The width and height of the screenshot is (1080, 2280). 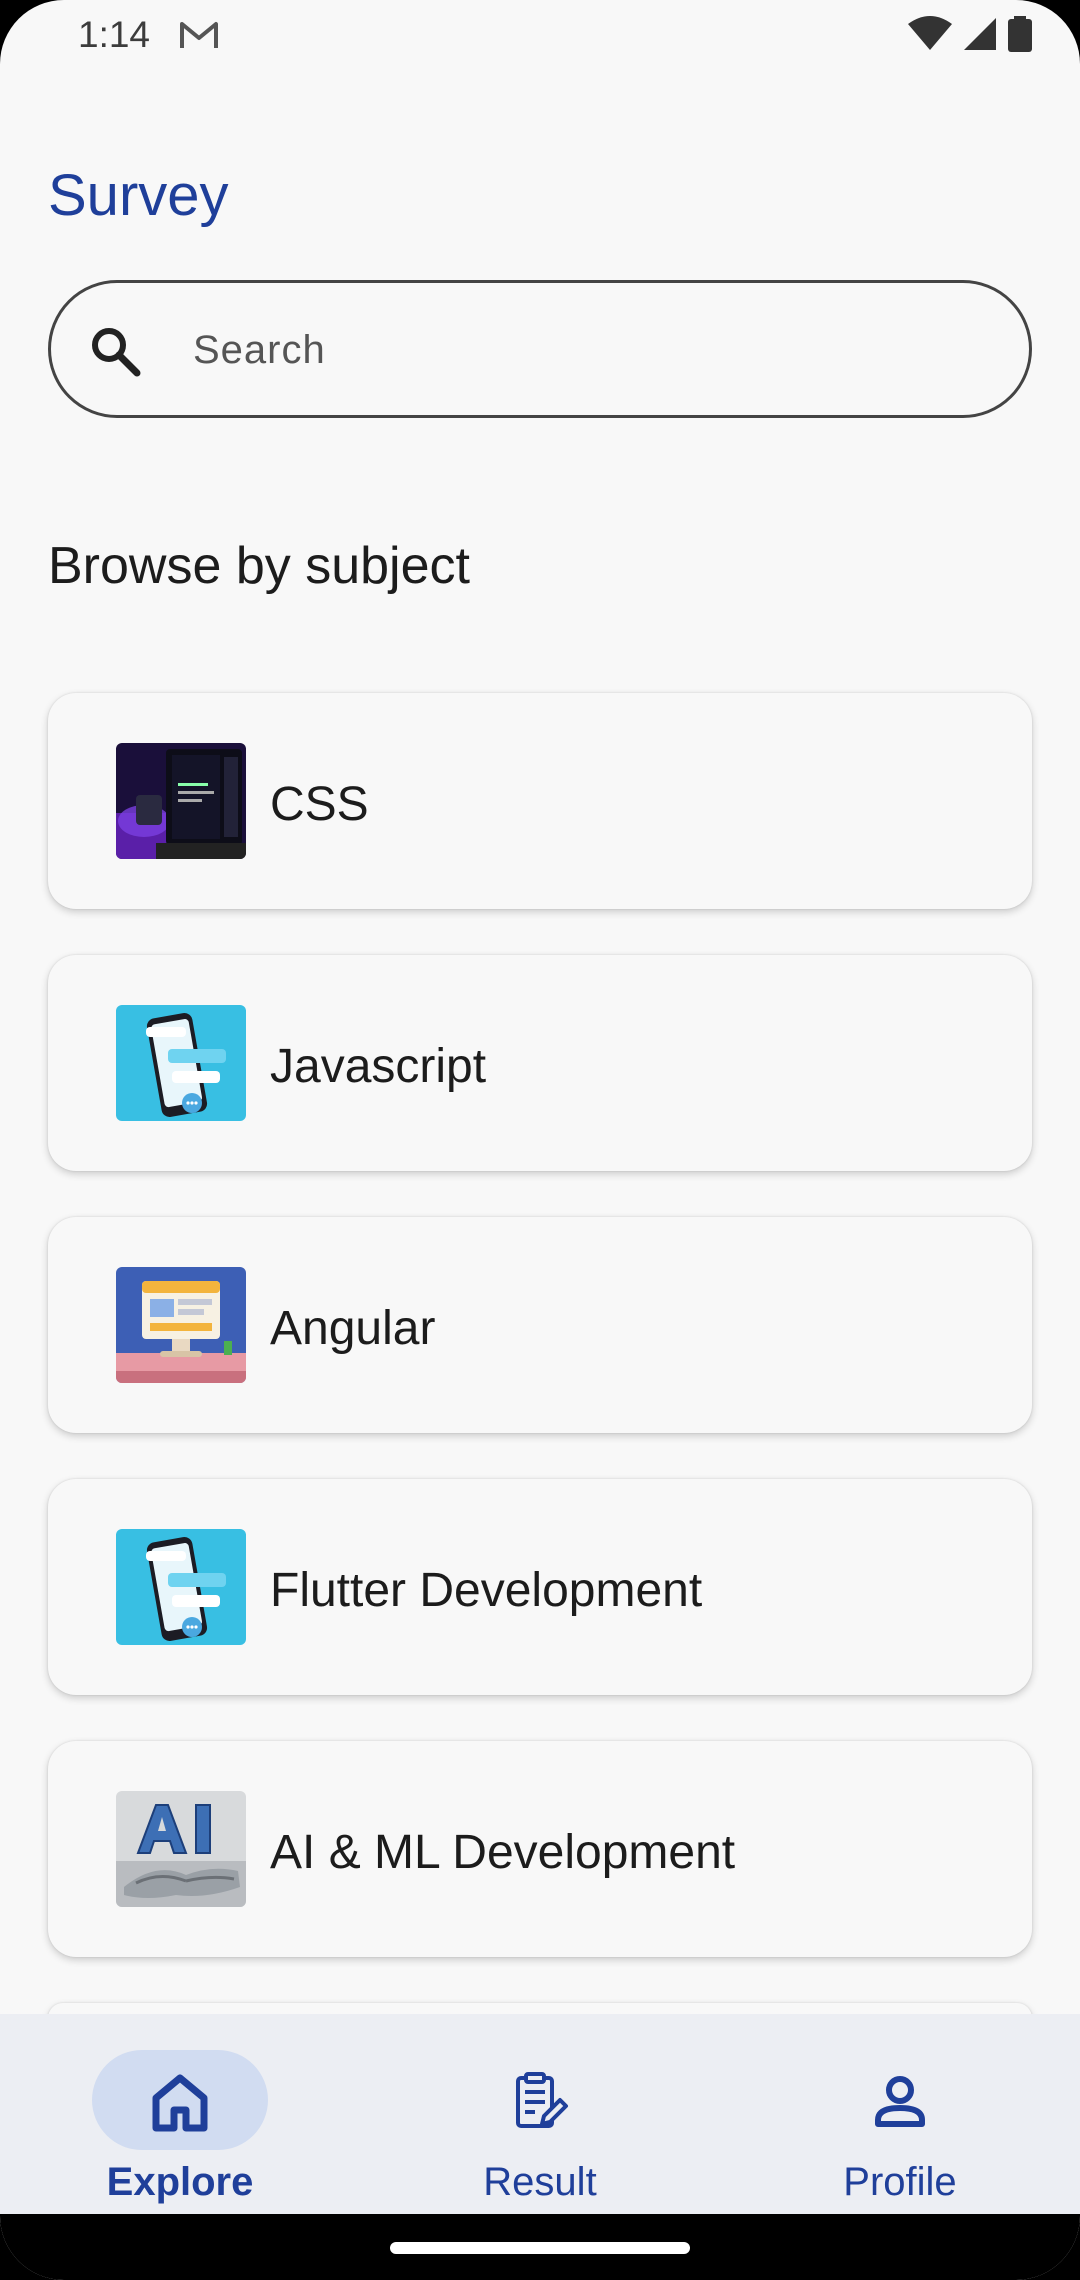 What do you see at coordinates (980, 34) in the screenshot?
I see `cellular-signal-icon` at bounding box center [980, 34].